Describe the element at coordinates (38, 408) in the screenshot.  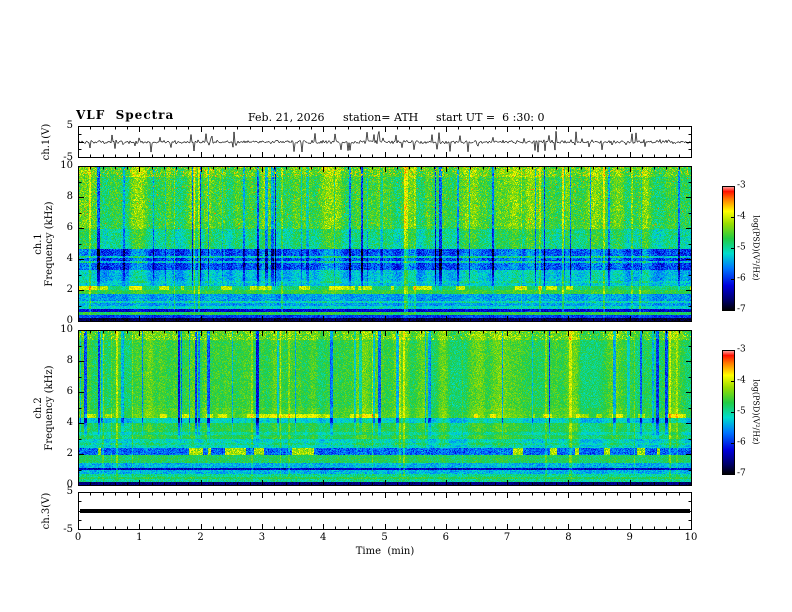
I see `axis-label-text: ch.2` at that location.